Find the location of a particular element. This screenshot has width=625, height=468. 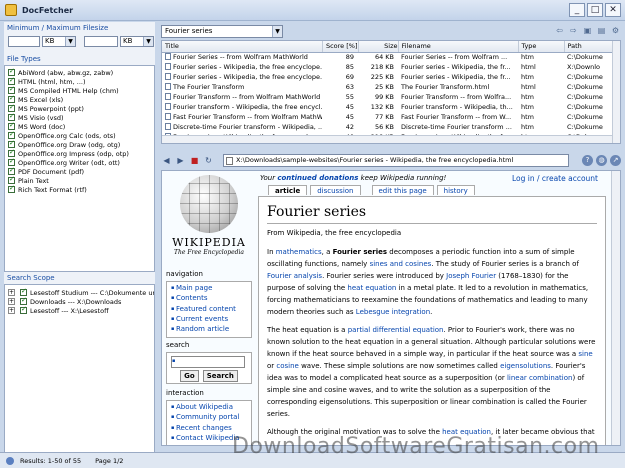

article-link: cosine is located at coordinates (287, 366).